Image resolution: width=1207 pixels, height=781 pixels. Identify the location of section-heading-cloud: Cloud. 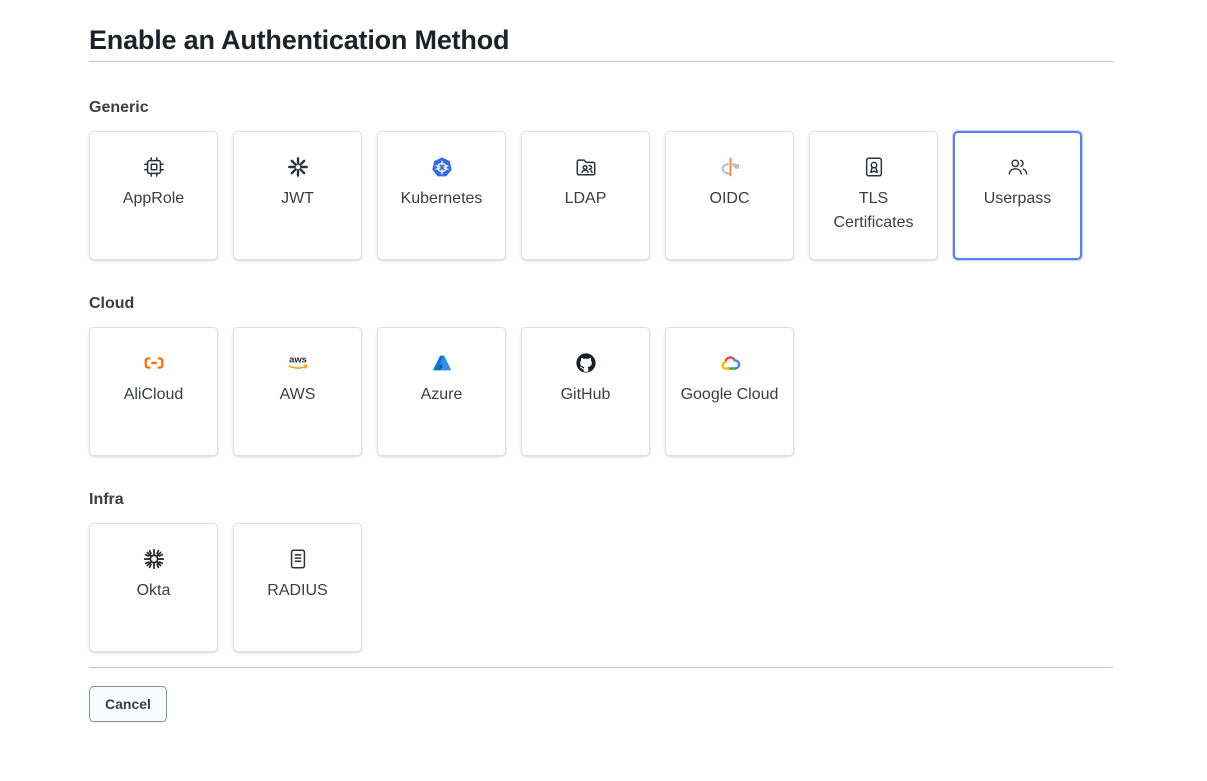
(112, 303).